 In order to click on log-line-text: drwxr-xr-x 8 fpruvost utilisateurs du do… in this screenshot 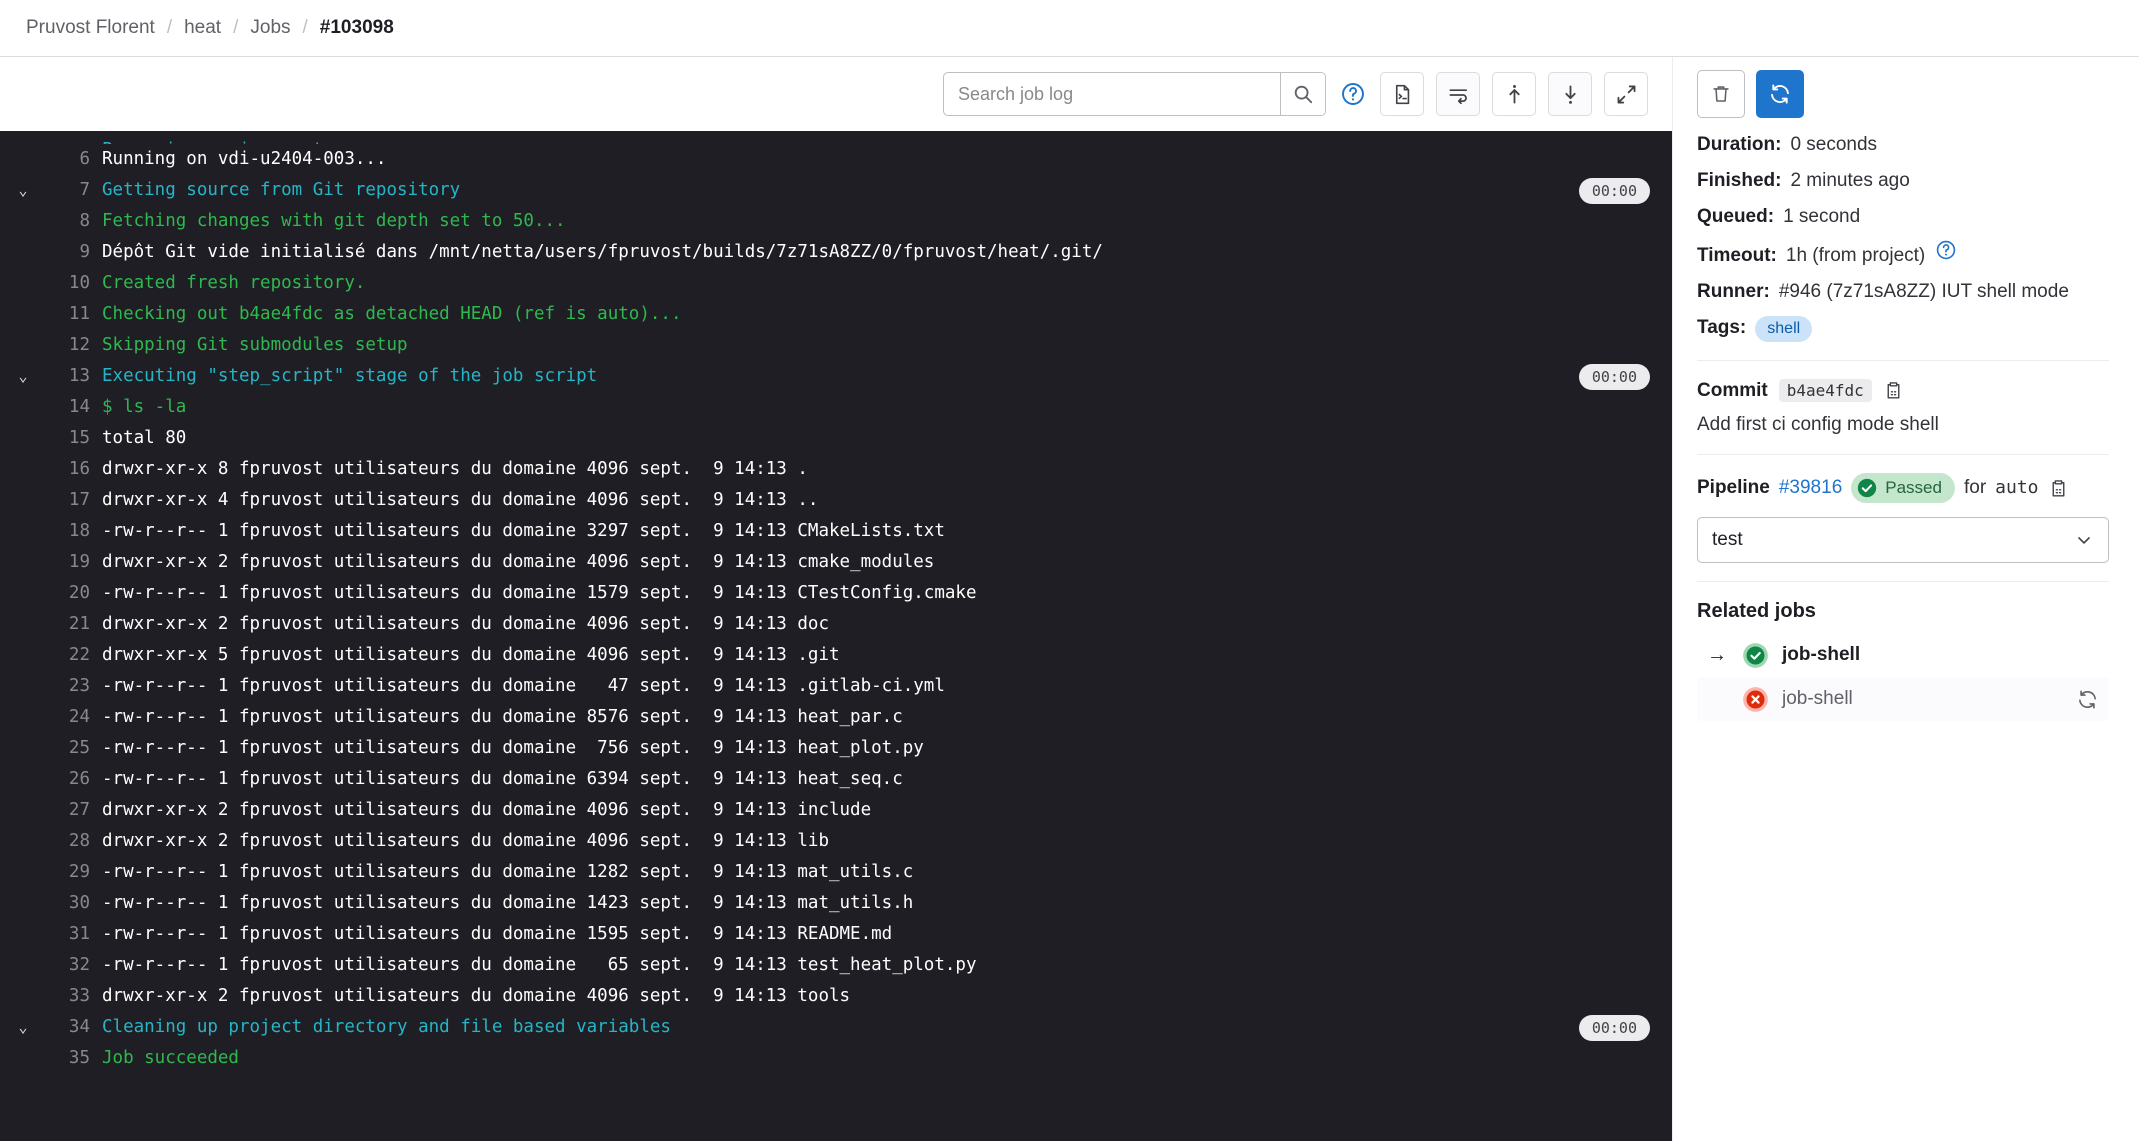, I will do `click(455, 469)`.